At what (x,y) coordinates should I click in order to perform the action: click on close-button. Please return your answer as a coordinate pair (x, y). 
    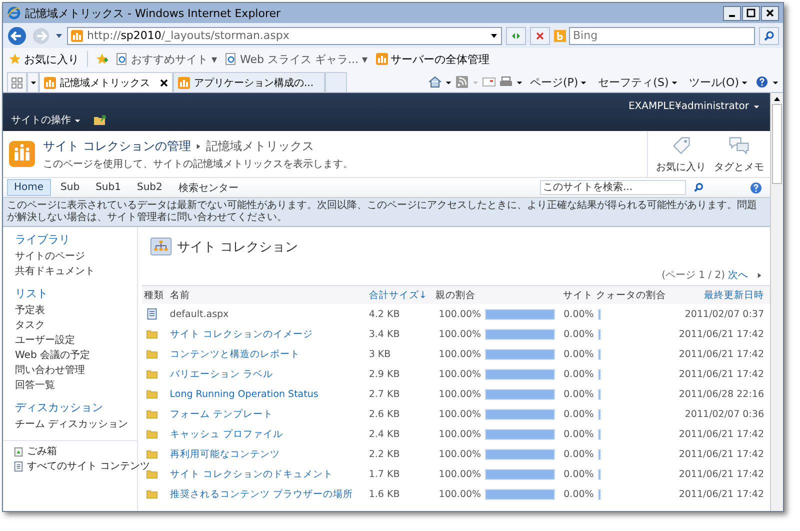
    Looking at the image, I should click on (770, 13).